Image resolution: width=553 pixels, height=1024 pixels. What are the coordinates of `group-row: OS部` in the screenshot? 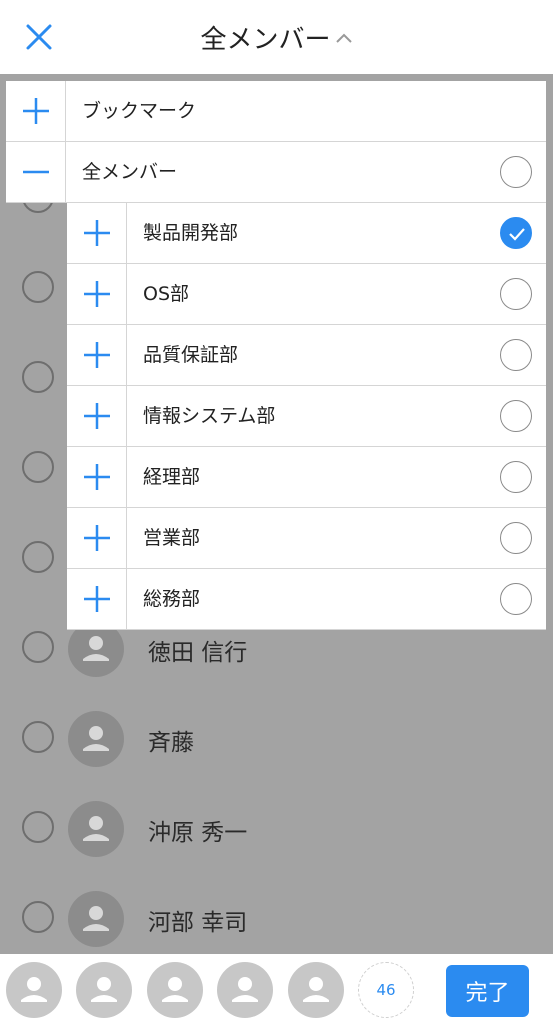 It's located at (306, 294).